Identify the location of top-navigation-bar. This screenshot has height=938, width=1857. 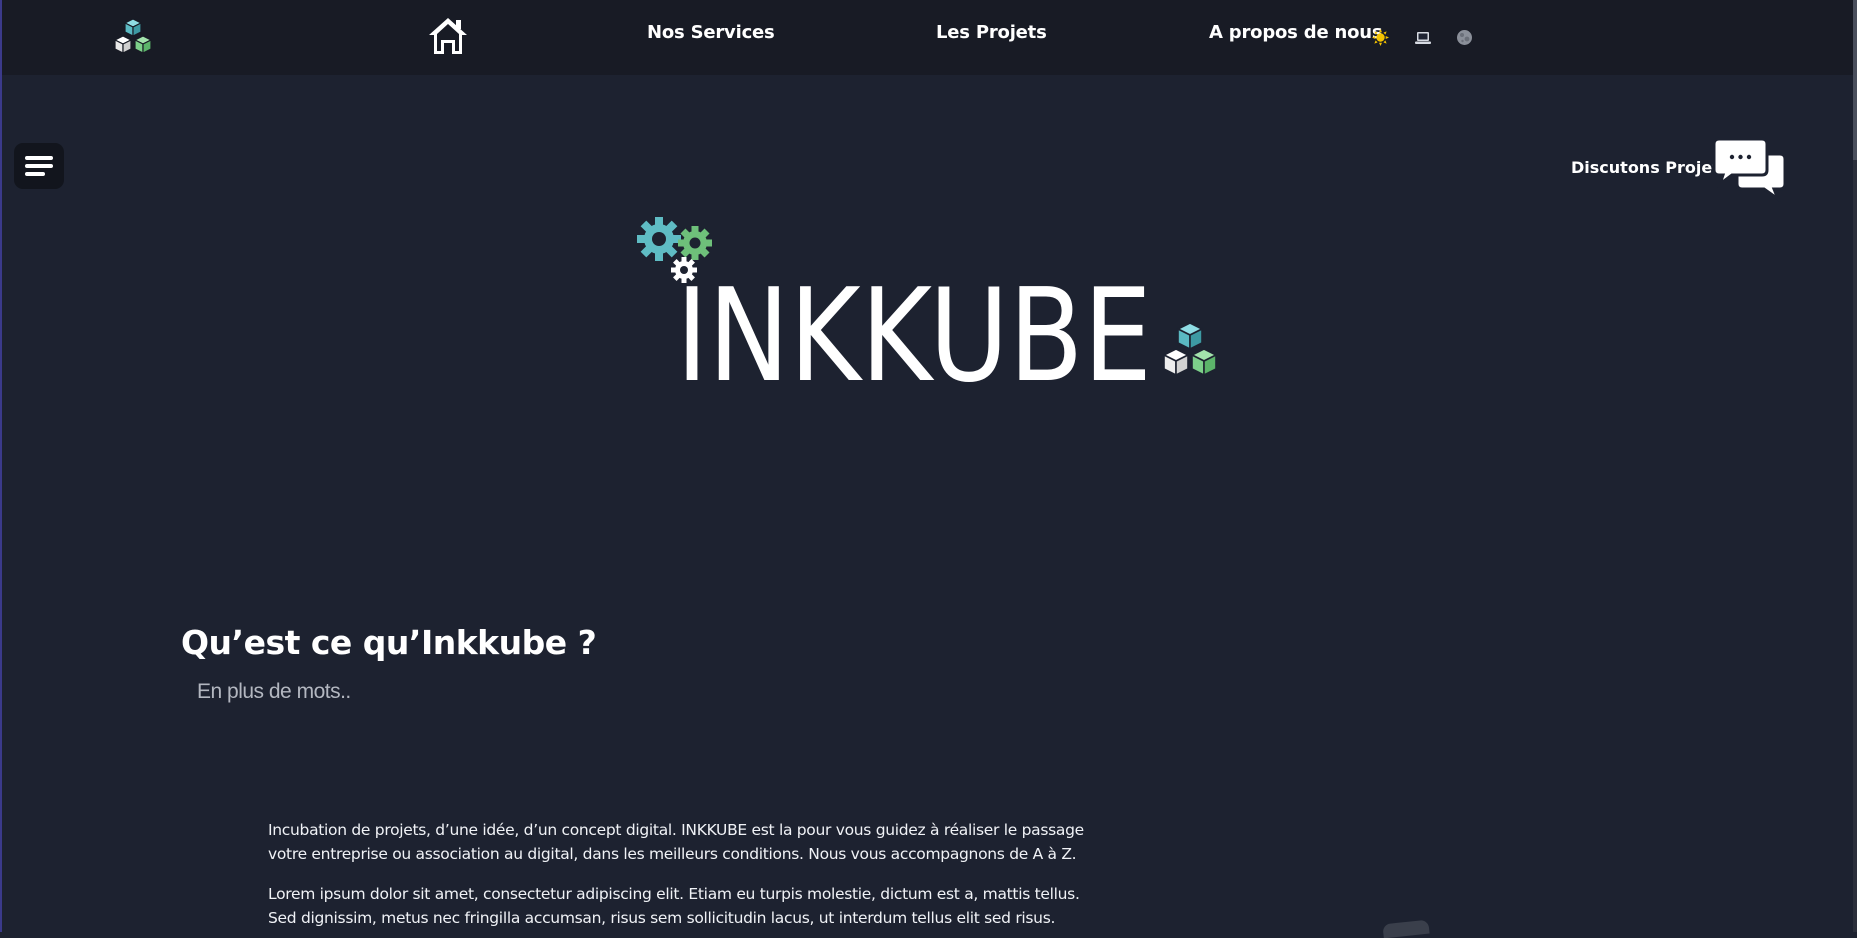
(928, 37).